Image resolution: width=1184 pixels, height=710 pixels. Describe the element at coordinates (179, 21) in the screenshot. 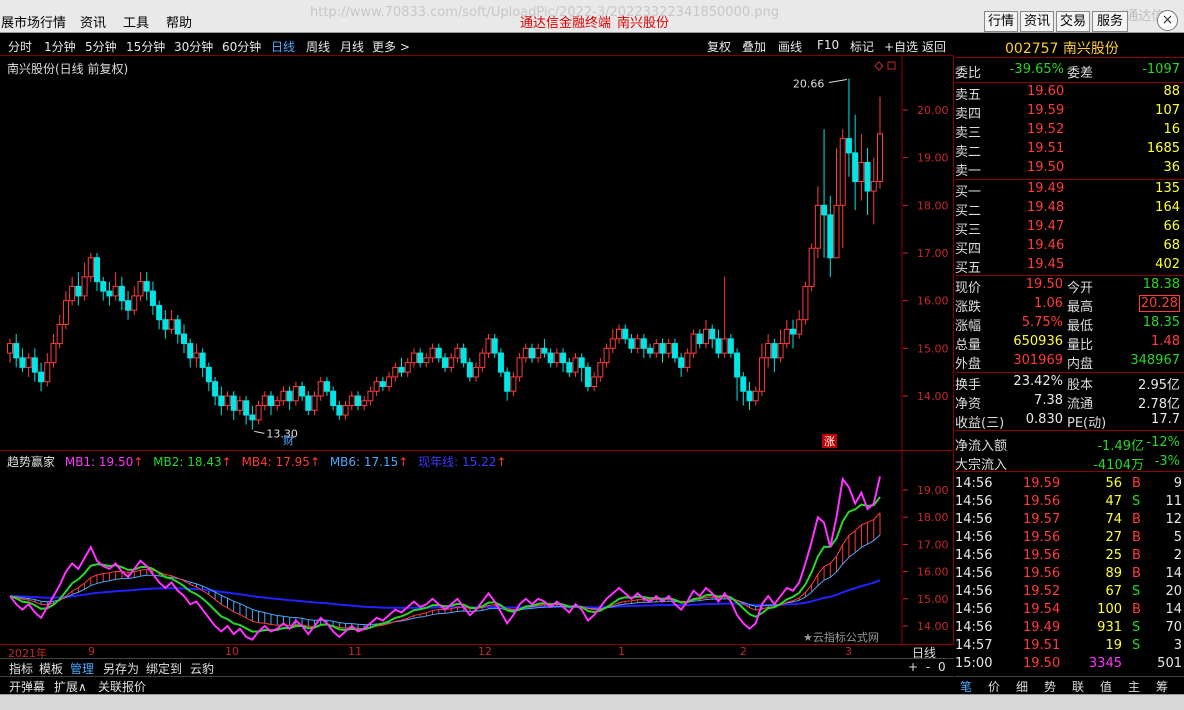

I see `menu-help: 帮助` at that location.